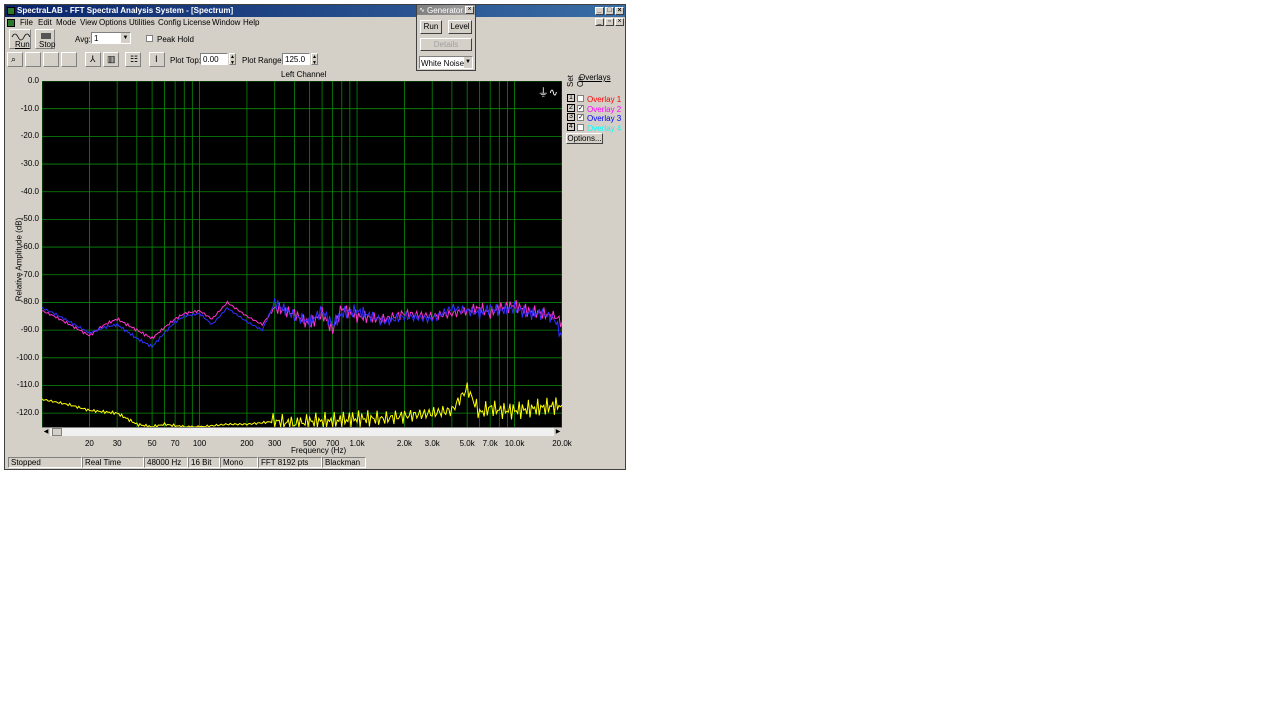 This screenshot has width=1274, height=720. Describe the element at coordinates (319, 450) in the screenshot. I see `x-axis-label: Frequency (Hz)` at that location.